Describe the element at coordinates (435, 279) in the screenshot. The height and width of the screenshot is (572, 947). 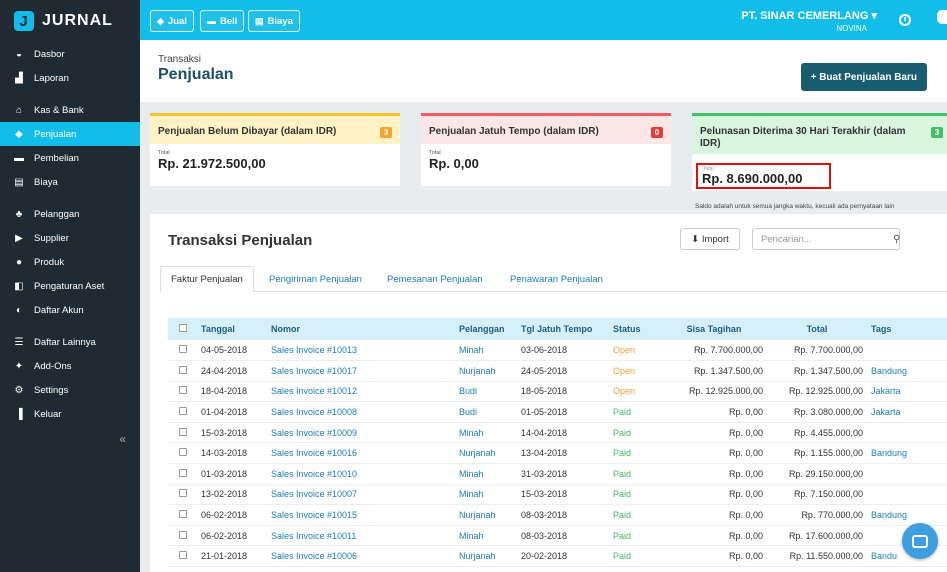
I see `tab-sales-order: Pemesanan Penjualan` at that location.